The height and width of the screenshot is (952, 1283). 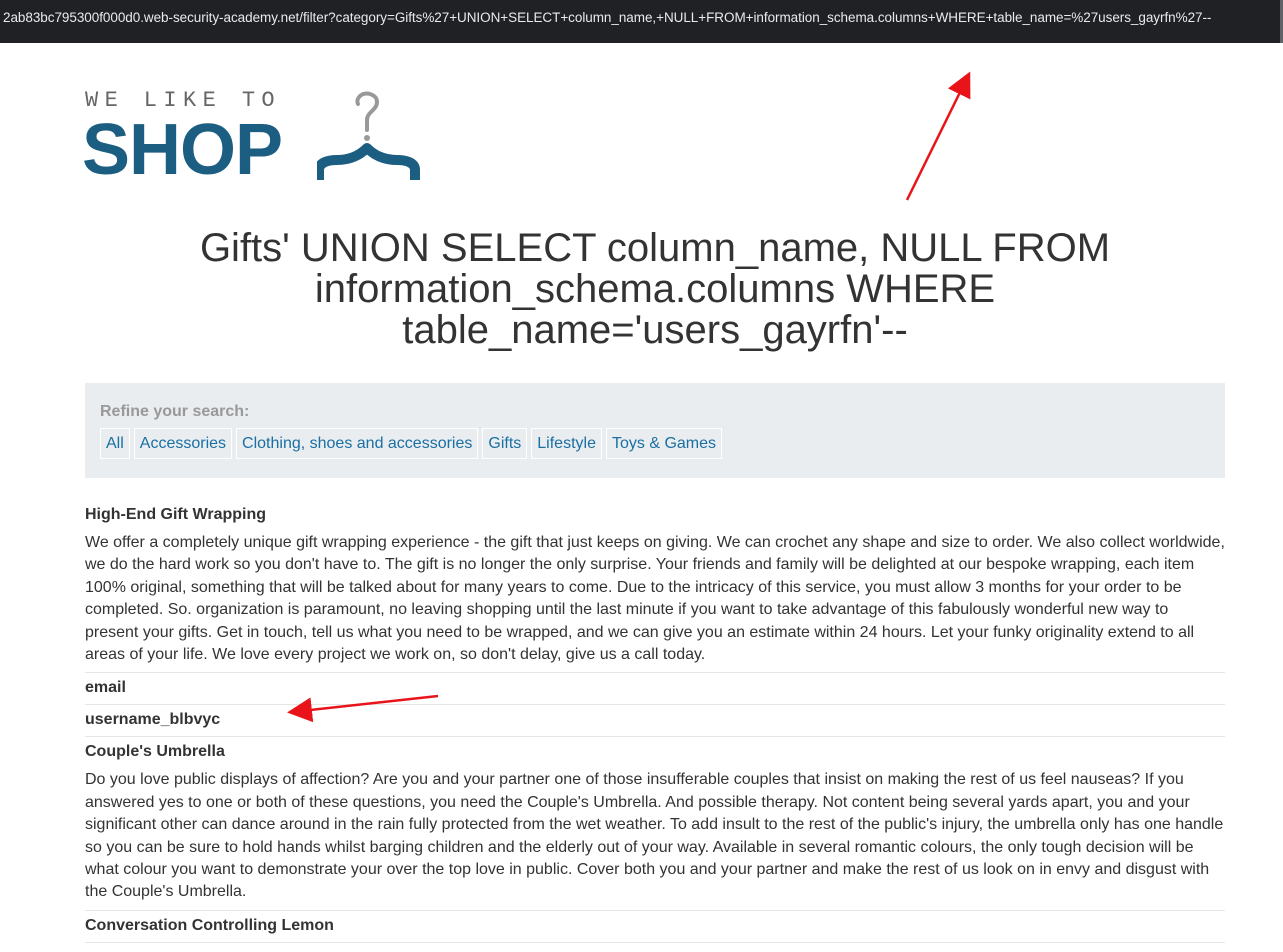 I want to click on arrow-to-url, so click(x=938, y=136).